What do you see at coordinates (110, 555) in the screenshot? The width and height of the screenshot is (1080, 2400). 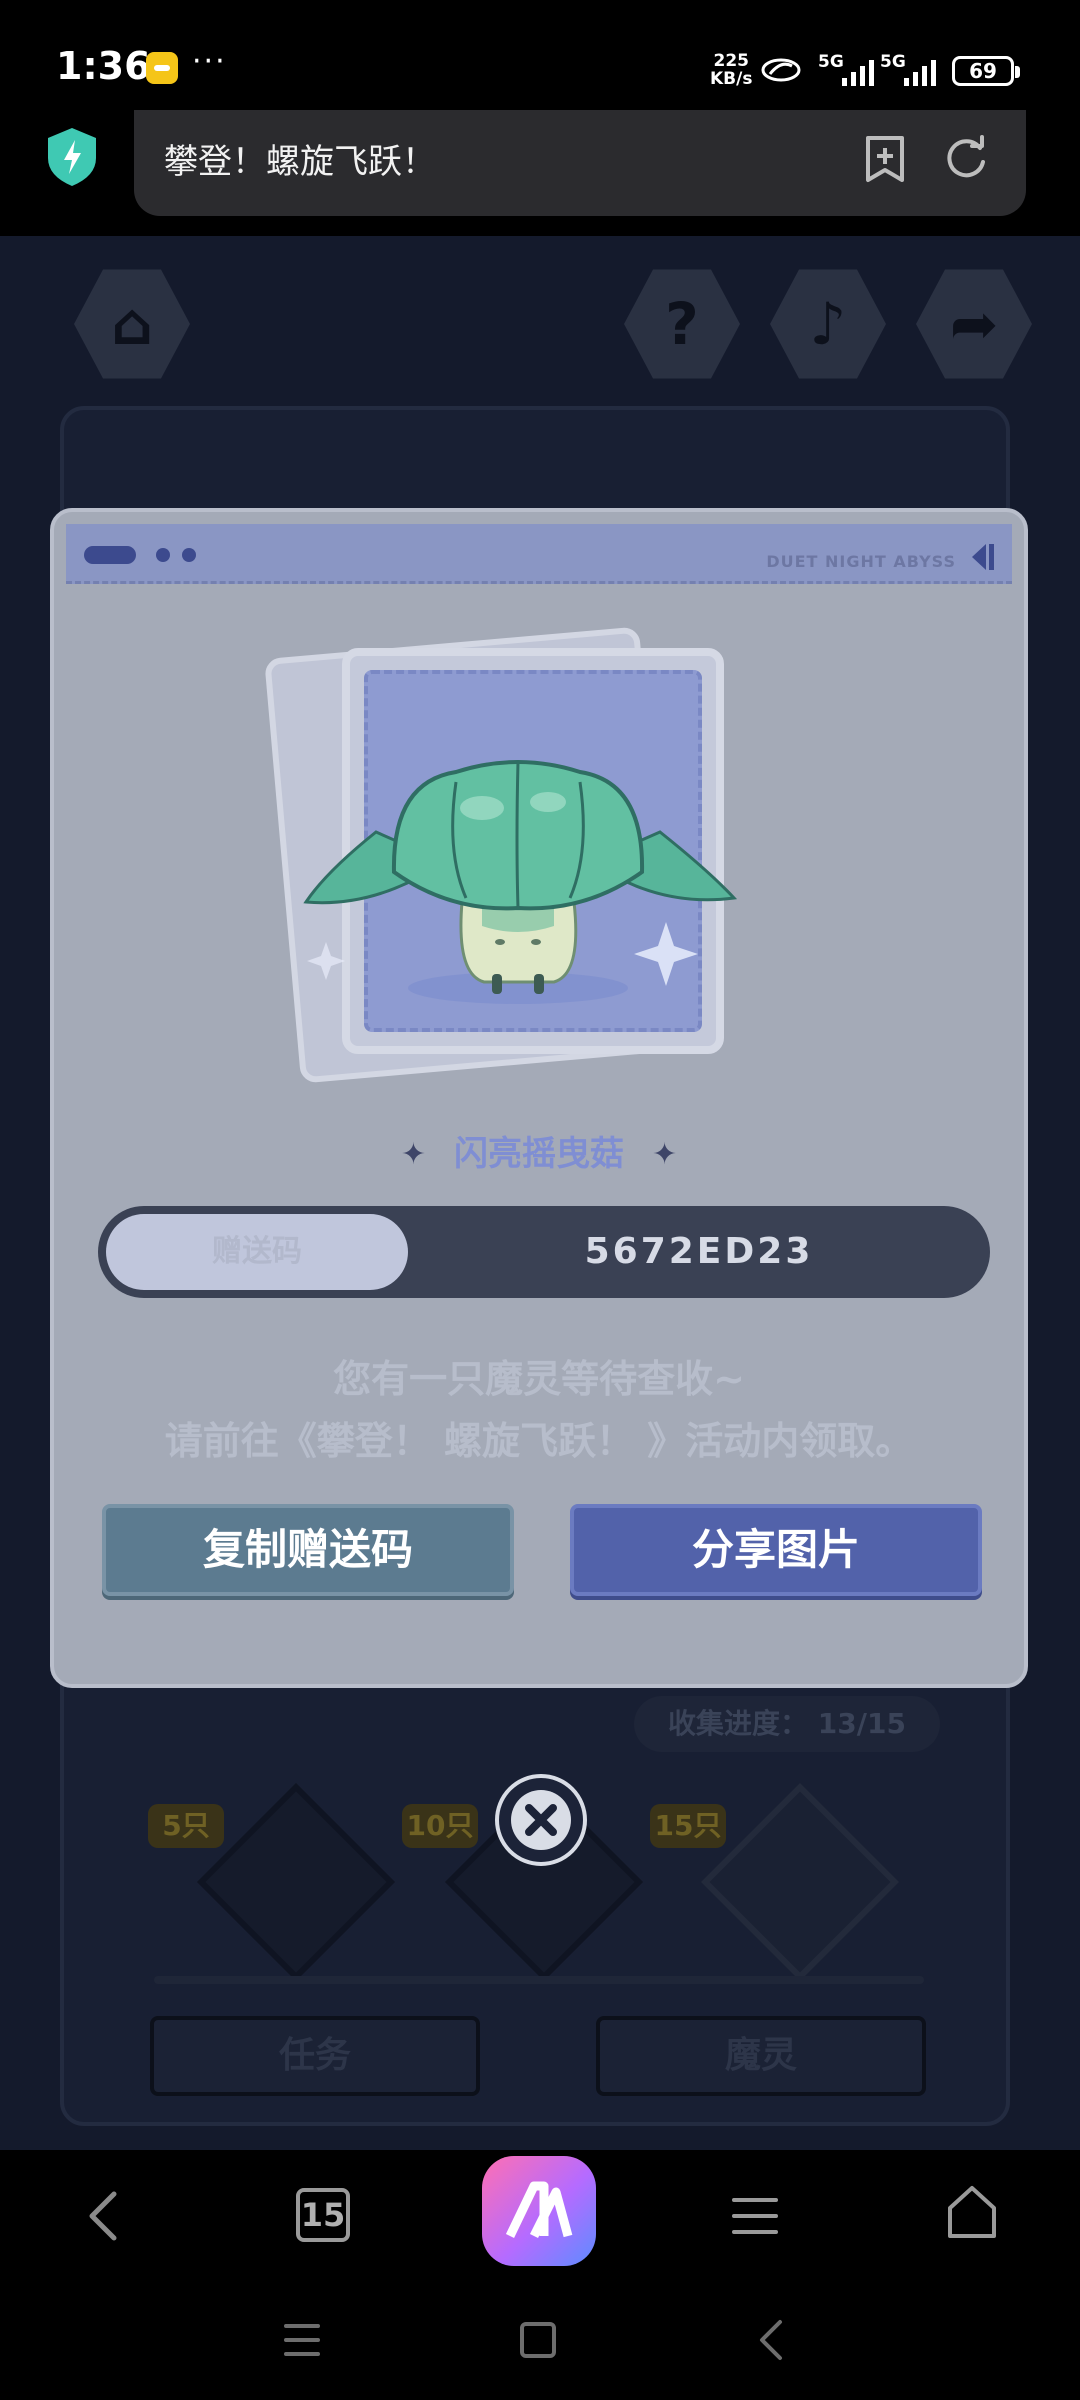 I see `header-decoration` at bounding box center [110, 555].